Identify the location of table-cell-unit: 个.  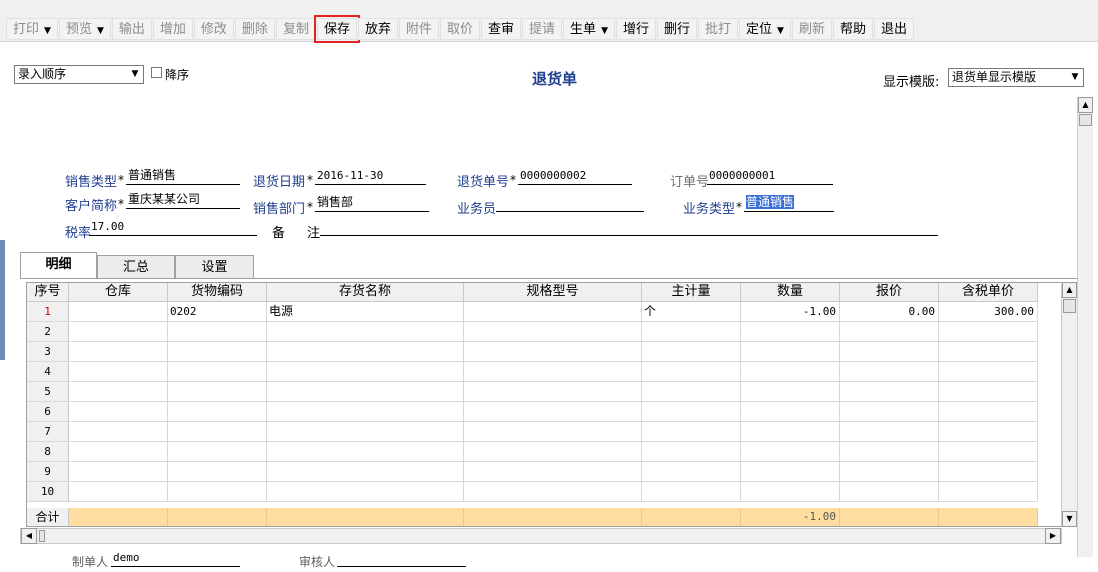
(691, 312).